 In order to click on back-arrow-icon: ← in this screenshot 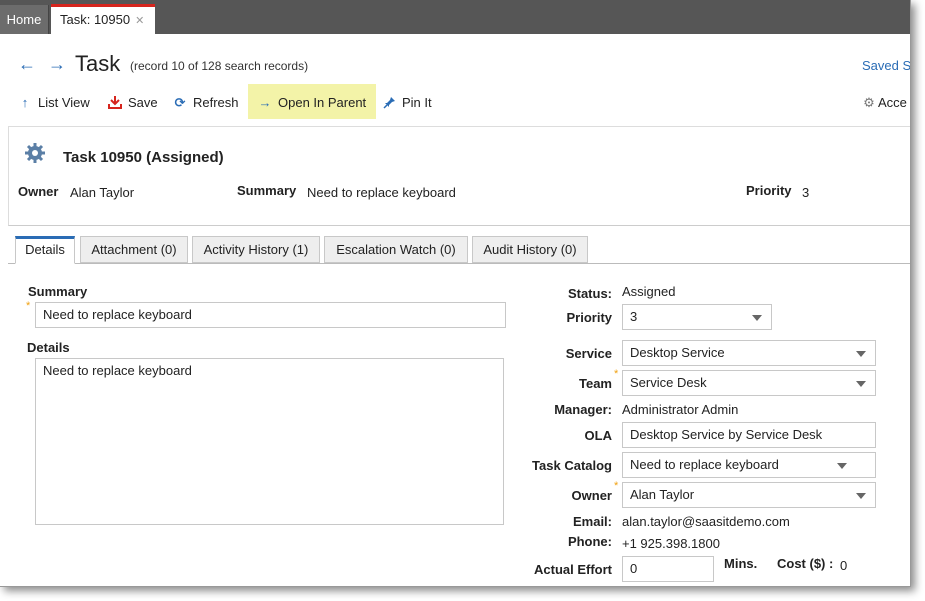, I will do `click(27, 64)`.